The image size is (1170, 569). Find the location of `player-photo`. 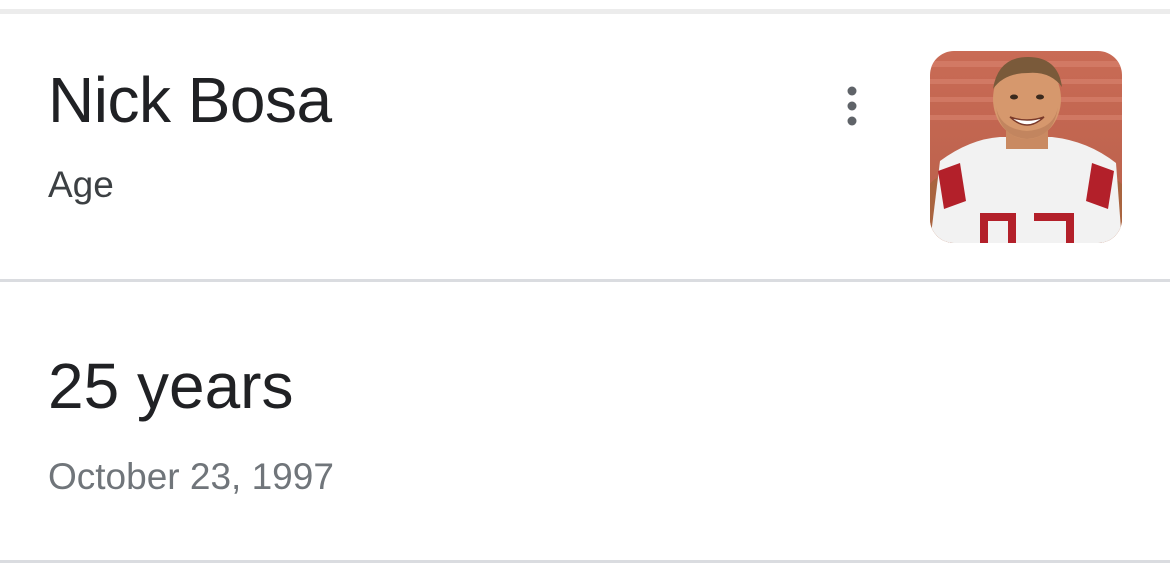

player-photo is located at coordinates (1026, 147).